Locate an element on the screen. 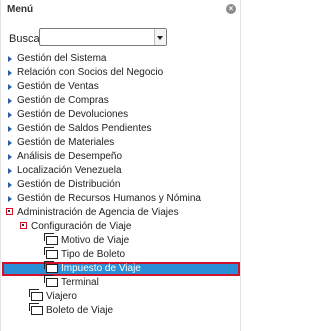  search-select is located at coordinates (103, 37).